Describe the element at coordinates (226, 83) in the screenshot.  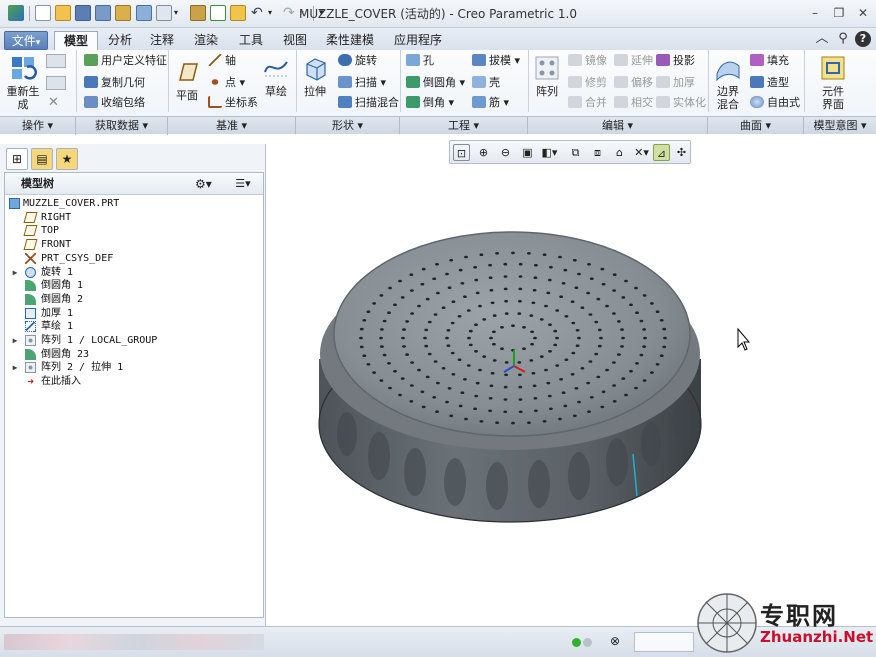
I see `point-button: 点 ▾` at that location.